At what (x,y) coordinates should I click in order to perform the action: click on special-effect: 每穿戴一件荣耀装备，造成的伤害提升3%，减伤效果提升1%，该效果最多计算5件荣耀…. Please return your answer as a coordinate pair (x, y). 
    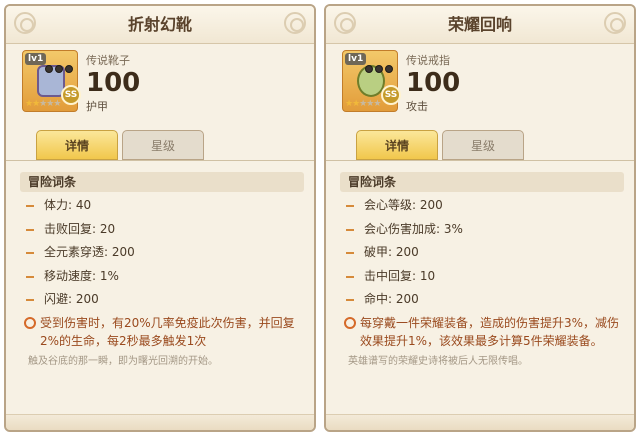
    Looking at the image, I should click on (484, 332).